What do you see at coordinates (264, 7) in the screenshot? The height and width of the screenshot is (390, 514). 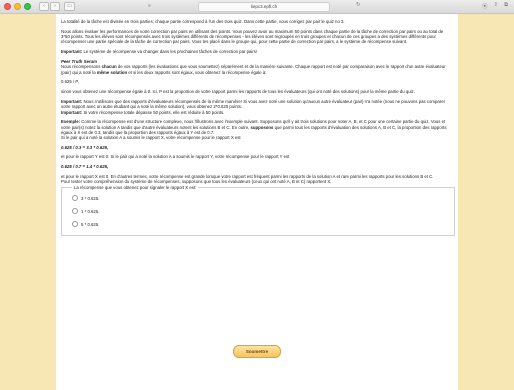 I see `address-bar: liepc3.epfl.ch` at bounding box center [264, 7].